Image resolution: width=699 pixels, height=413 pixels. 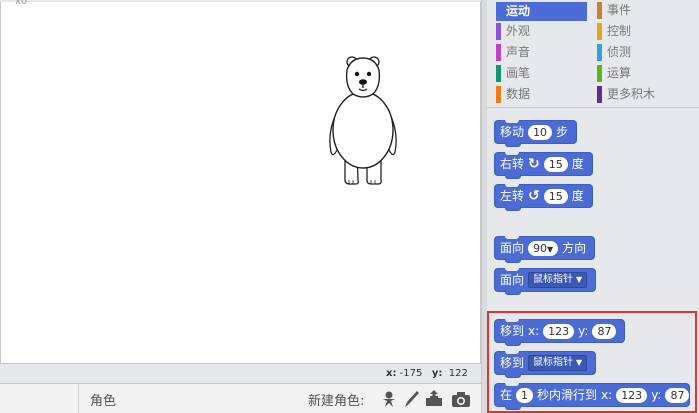 I want to click on turn-right-block: 右转 ↻ 15 度, so click(x=543, y=165).